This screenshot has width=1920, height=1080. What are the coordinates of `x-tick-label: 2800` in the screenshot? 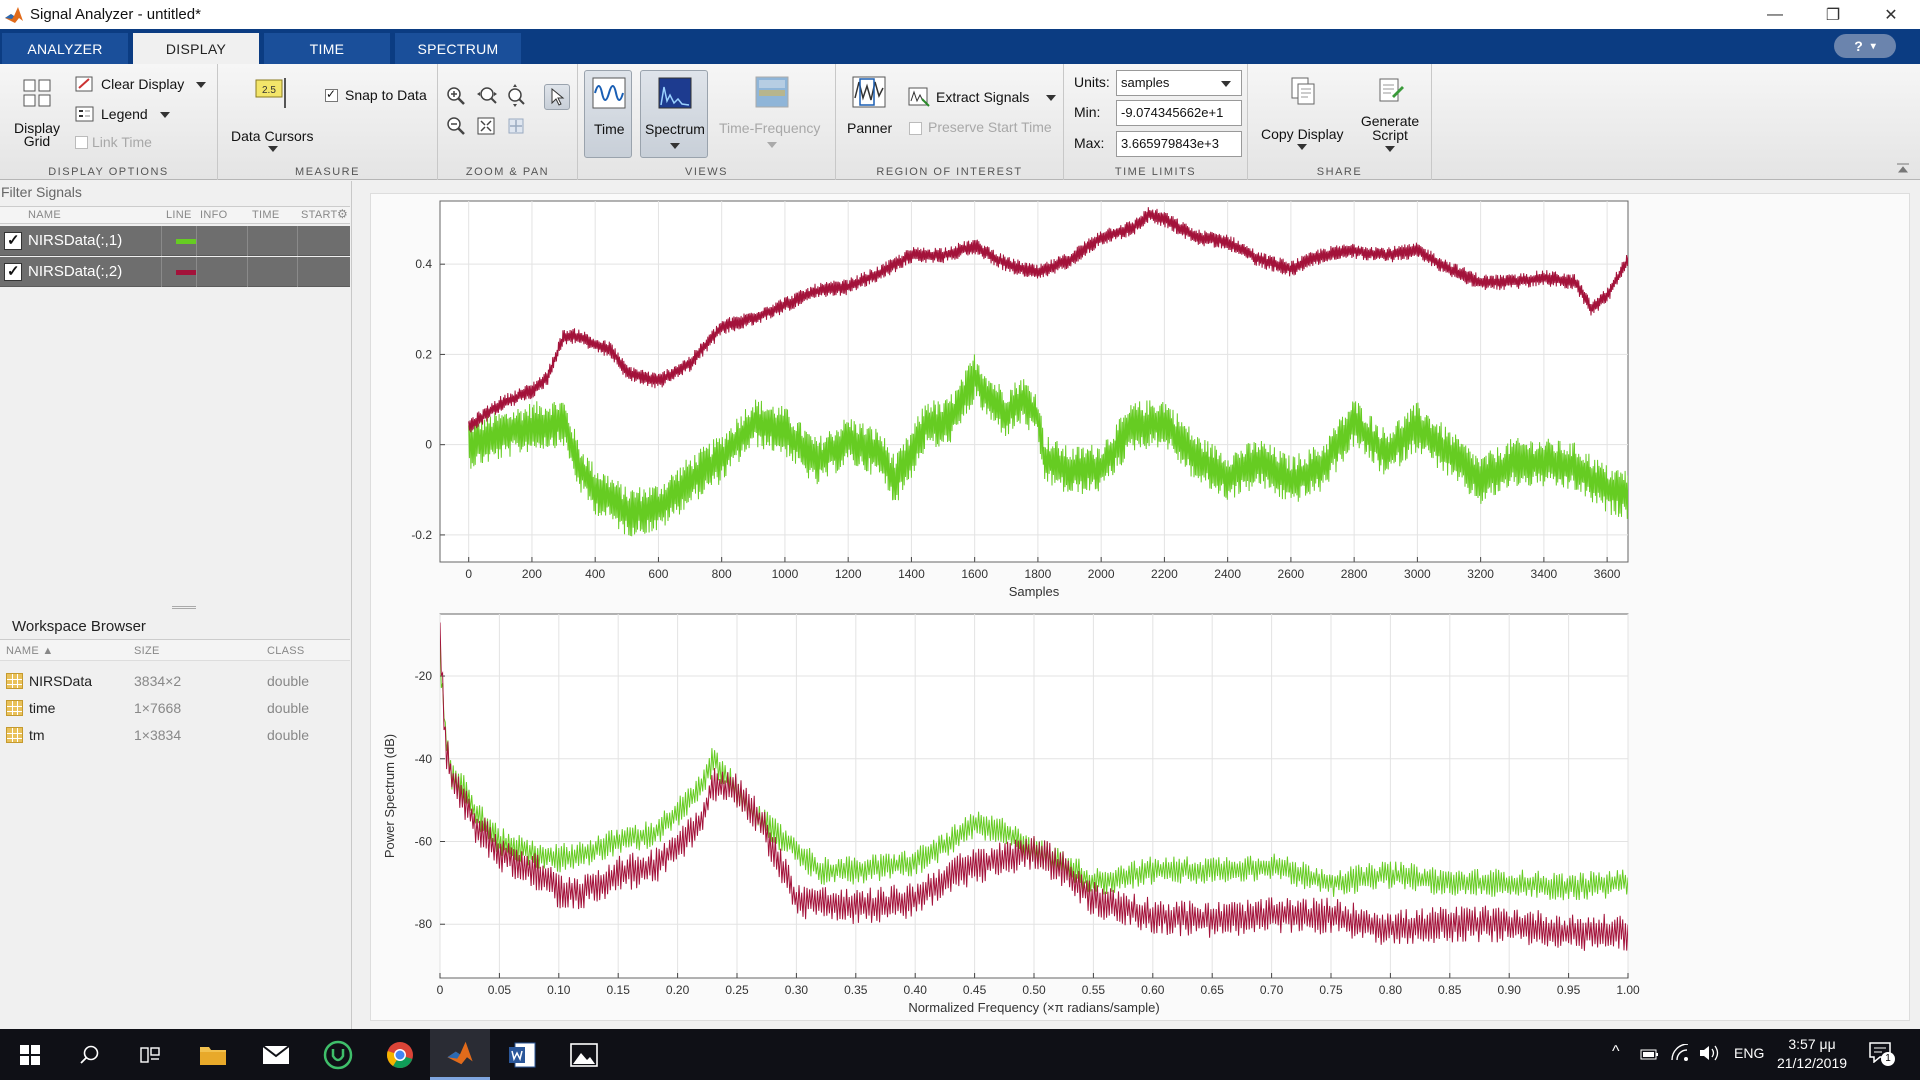 It's located at (1354, 574).